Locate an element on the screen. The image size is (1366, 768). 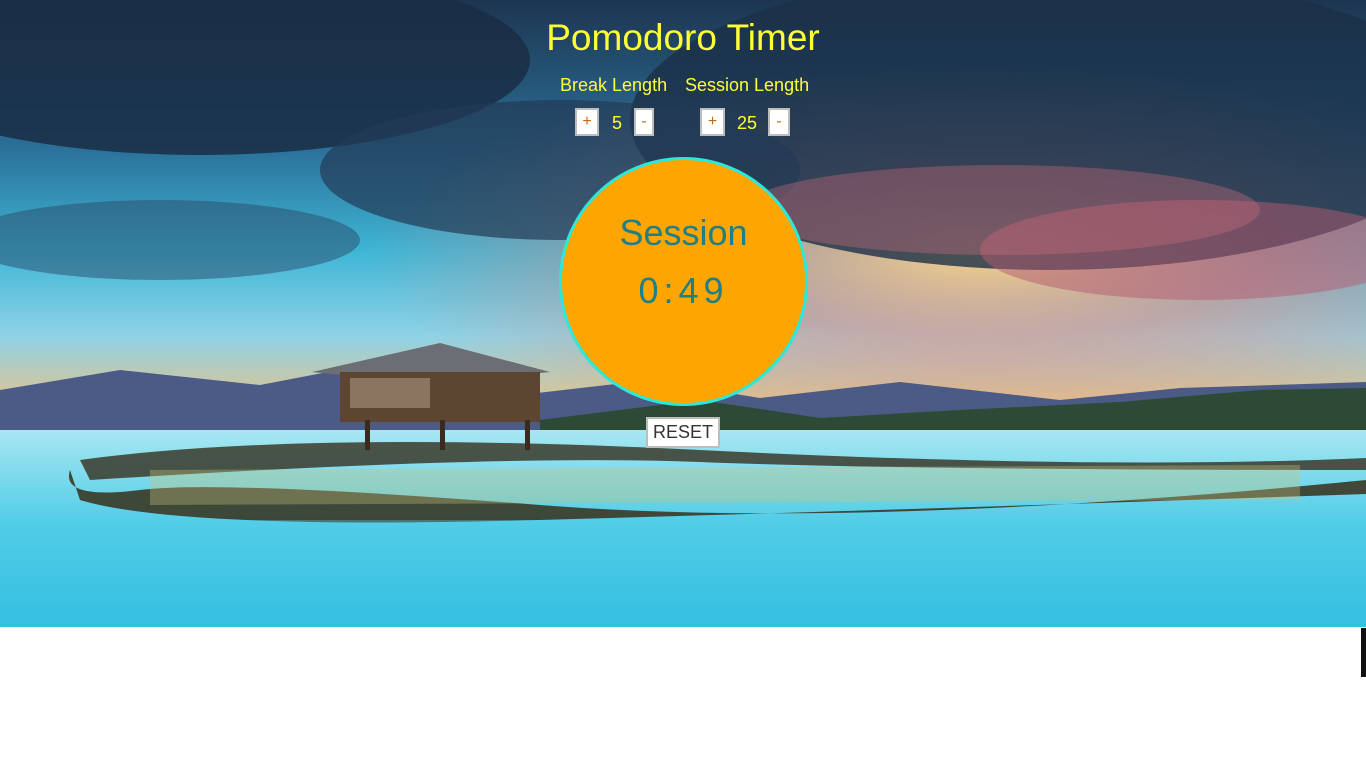
timer-clock: Session 0:49 is located at coordinates (683, 281).